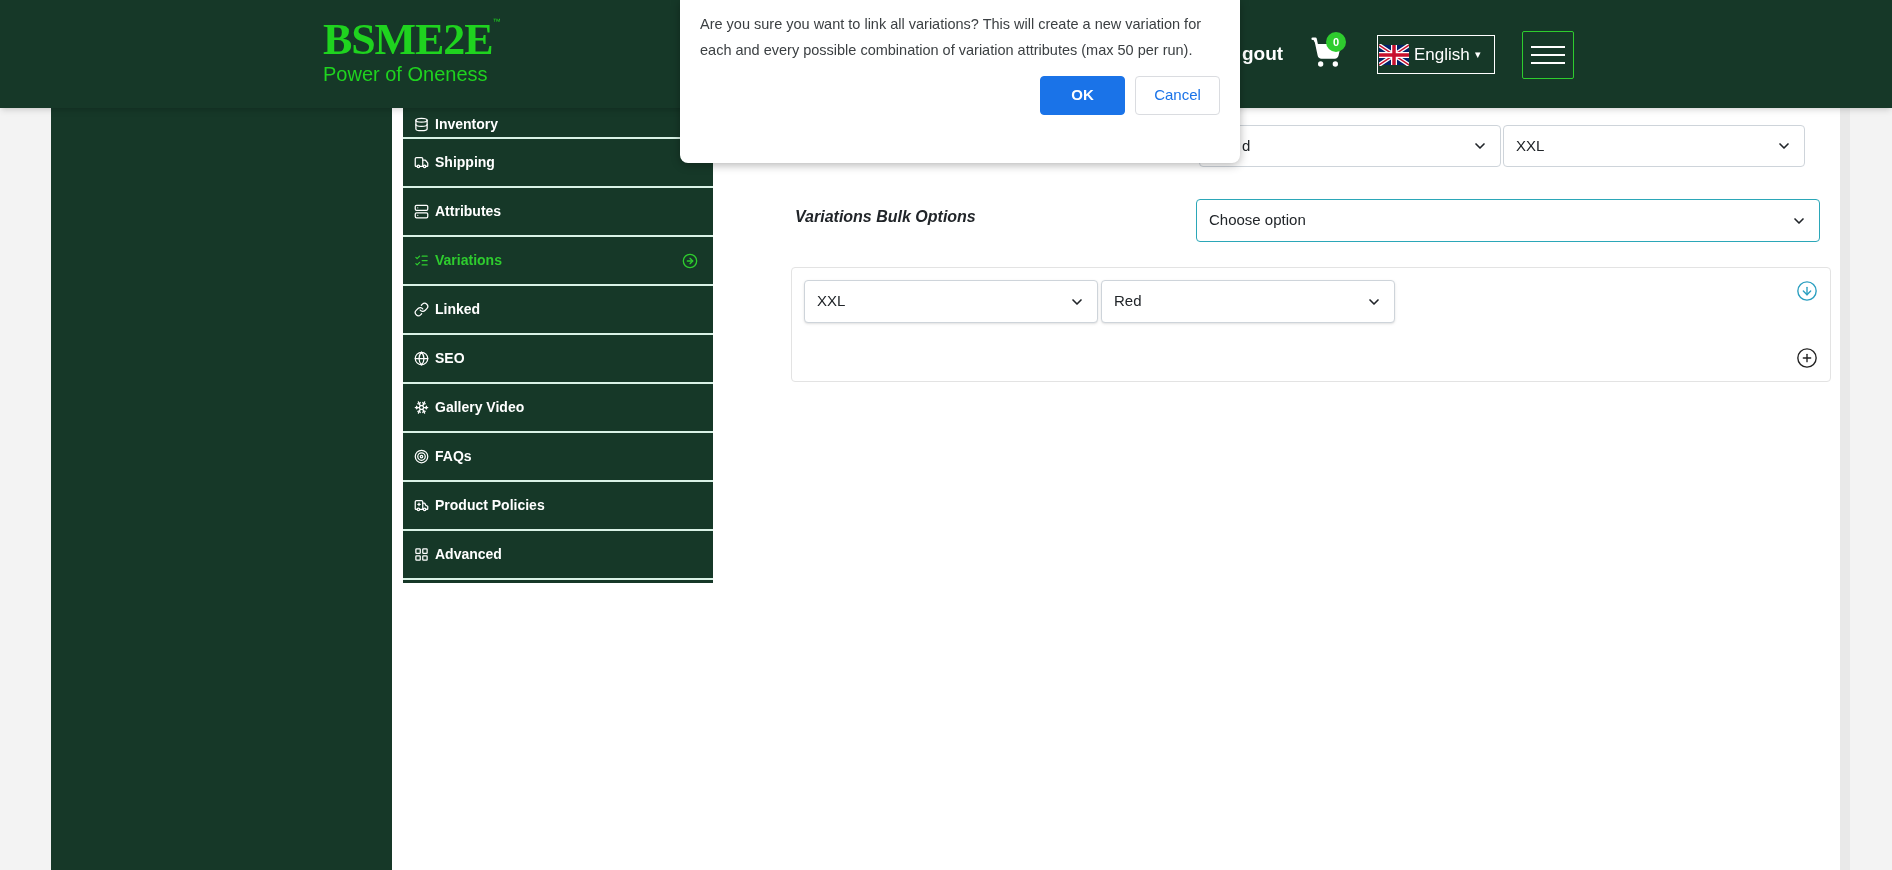 This screenshot has height=870, width=1892. What do you see at coordinates (408, 39) in the screenshot?
I see `logo-title: BSME2E` at bounding box center [408, 39].